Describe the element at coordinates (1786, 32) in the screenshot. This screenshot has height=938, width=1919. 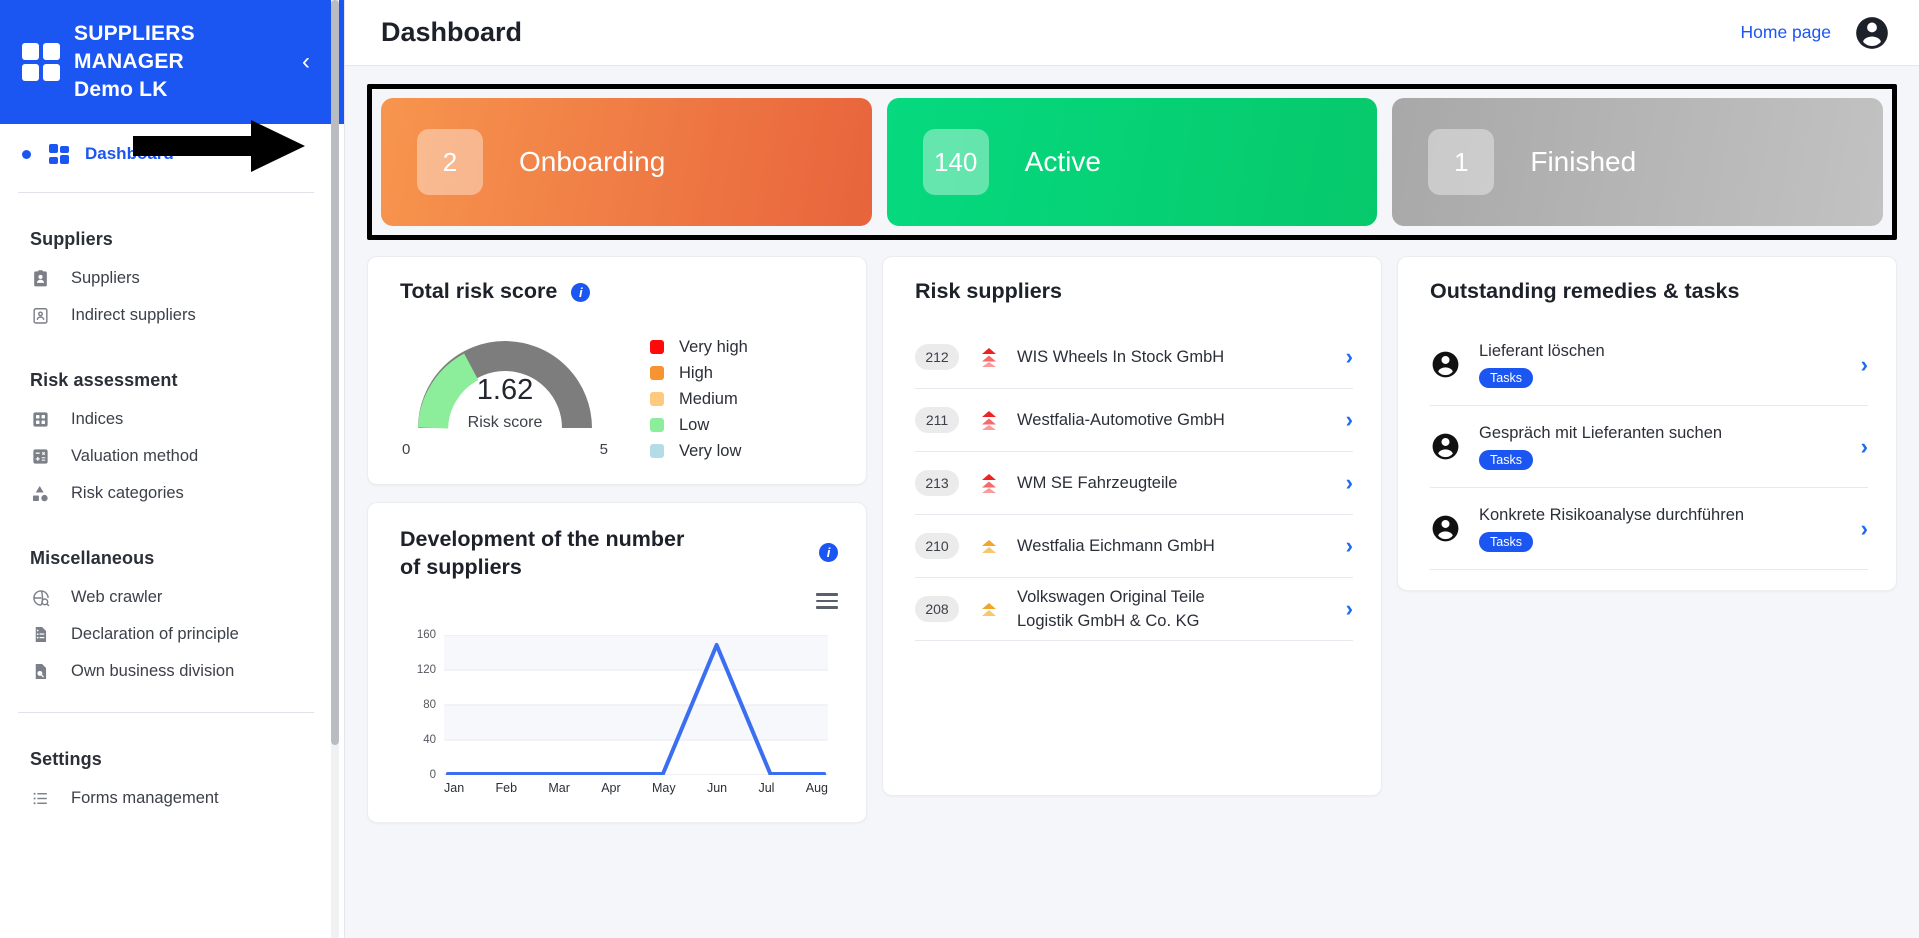
I see `home-page-link: Home page` at that location.